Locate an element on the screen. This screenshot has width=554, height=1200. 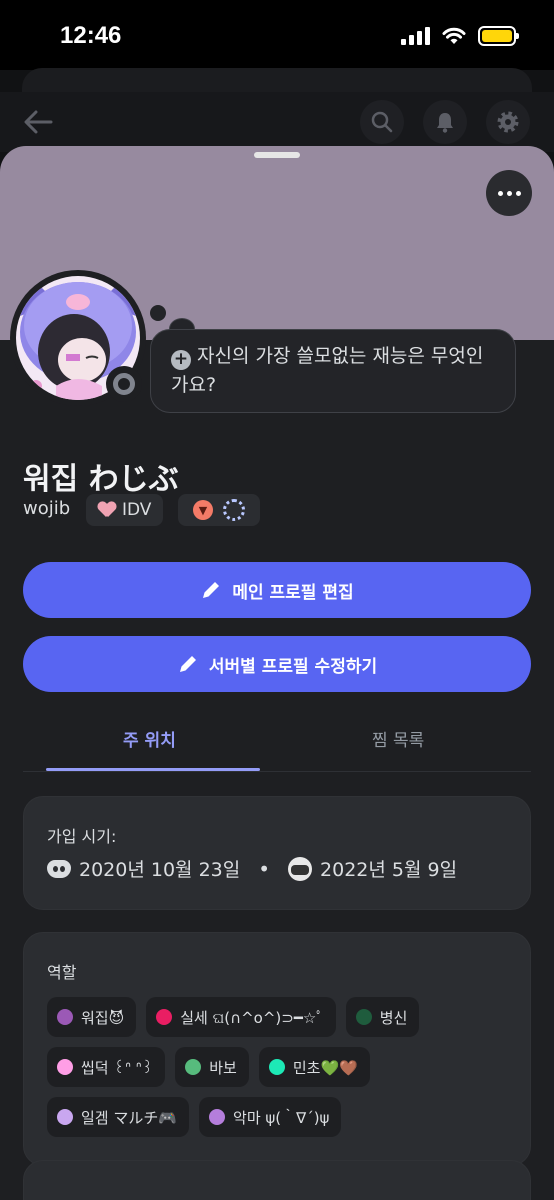
server-tag-badge: IDV is located at coordinates (125, 510).